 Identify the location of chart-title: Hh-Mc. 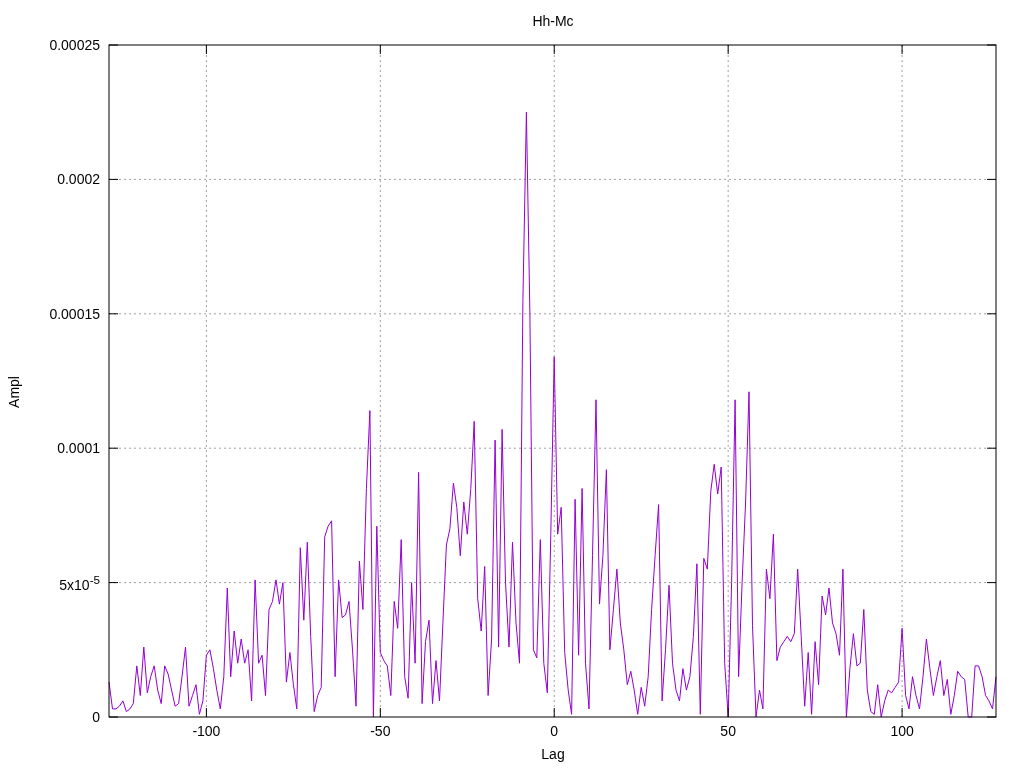
(553, 21).